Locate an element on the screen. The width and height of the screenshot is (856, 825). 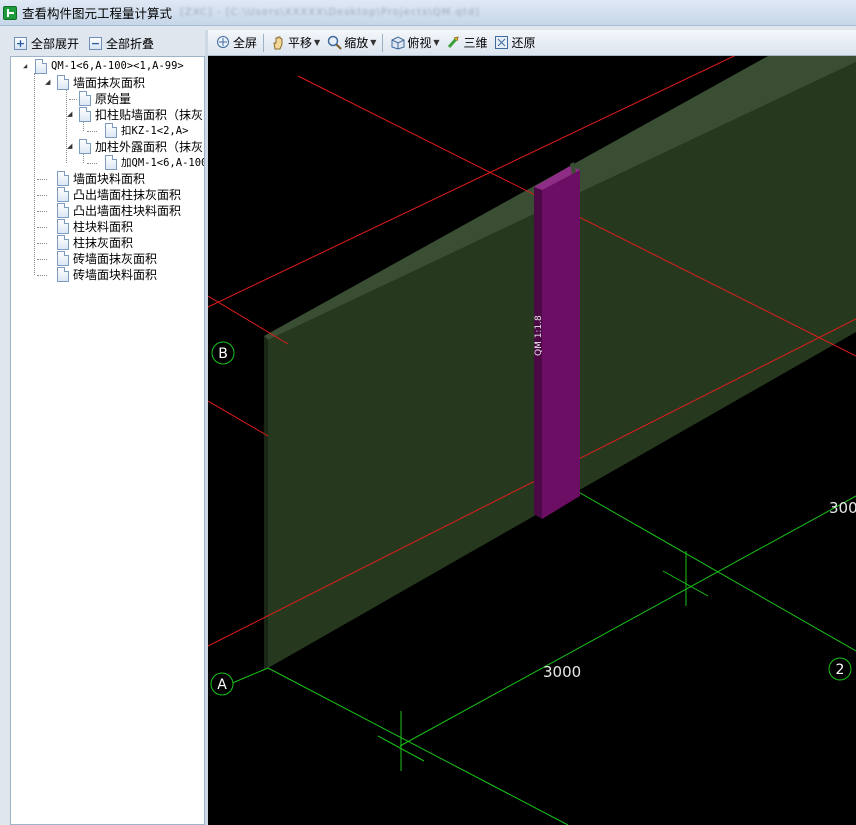
collapse-all-label: 全部折叠 is located at coordinates (130, 43).